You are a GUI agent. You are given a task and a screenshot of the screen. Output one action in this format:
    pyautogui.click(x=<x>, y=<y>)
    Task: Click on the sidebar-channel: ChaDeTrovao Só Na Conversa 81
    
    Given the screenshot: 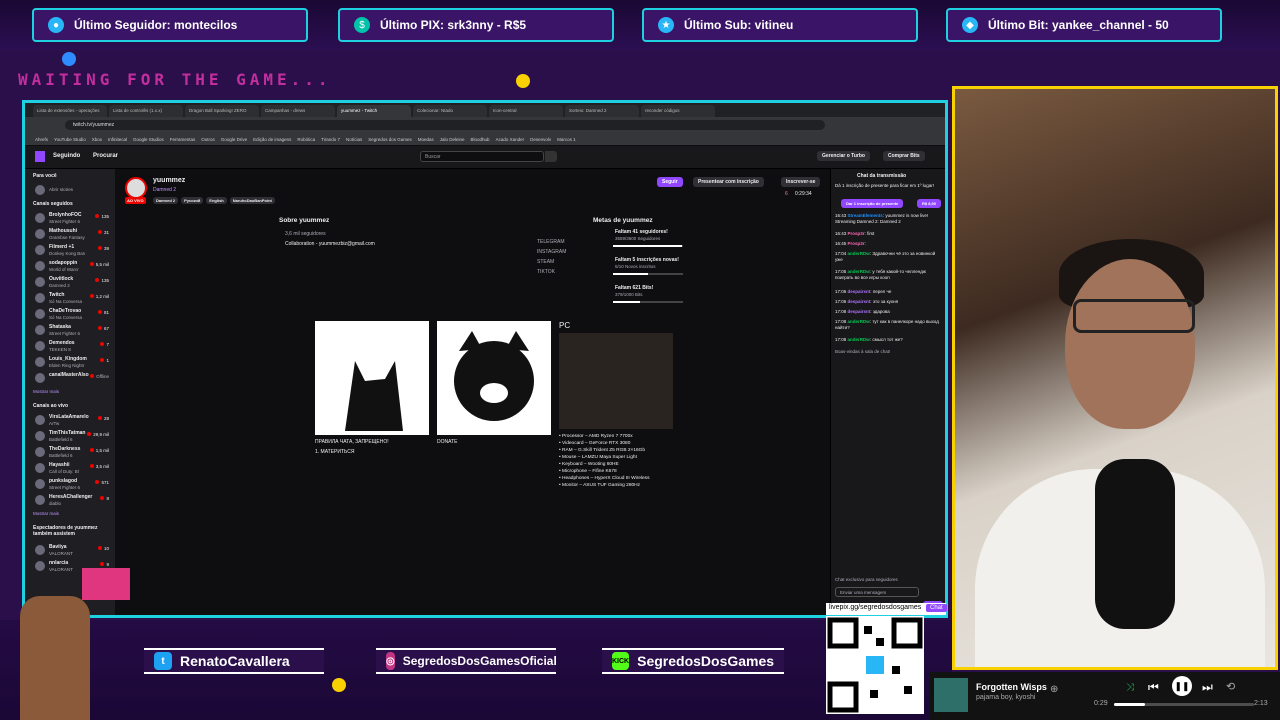 What is the action you would take?
    pyautogui.click(x=71, y=315)
    